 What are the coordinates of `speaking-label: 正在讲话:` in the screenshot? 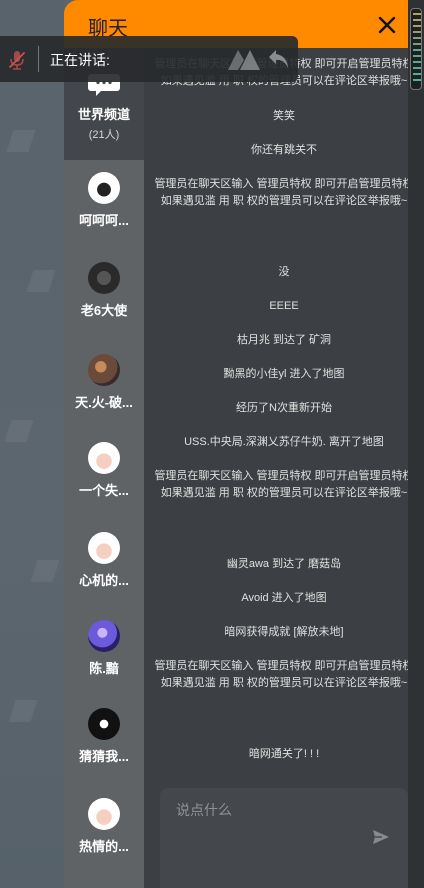 It's located at (80, 60).